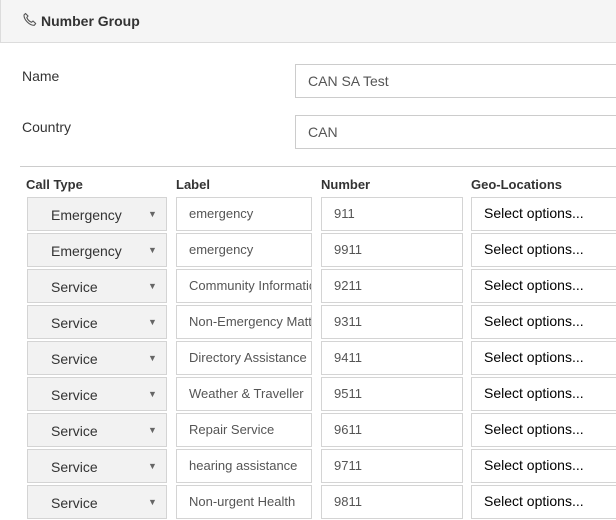  What do you see at coordinates (392, 466) in the screenshot?
I see `number-input: 9711` at bounding box center [392, 466].